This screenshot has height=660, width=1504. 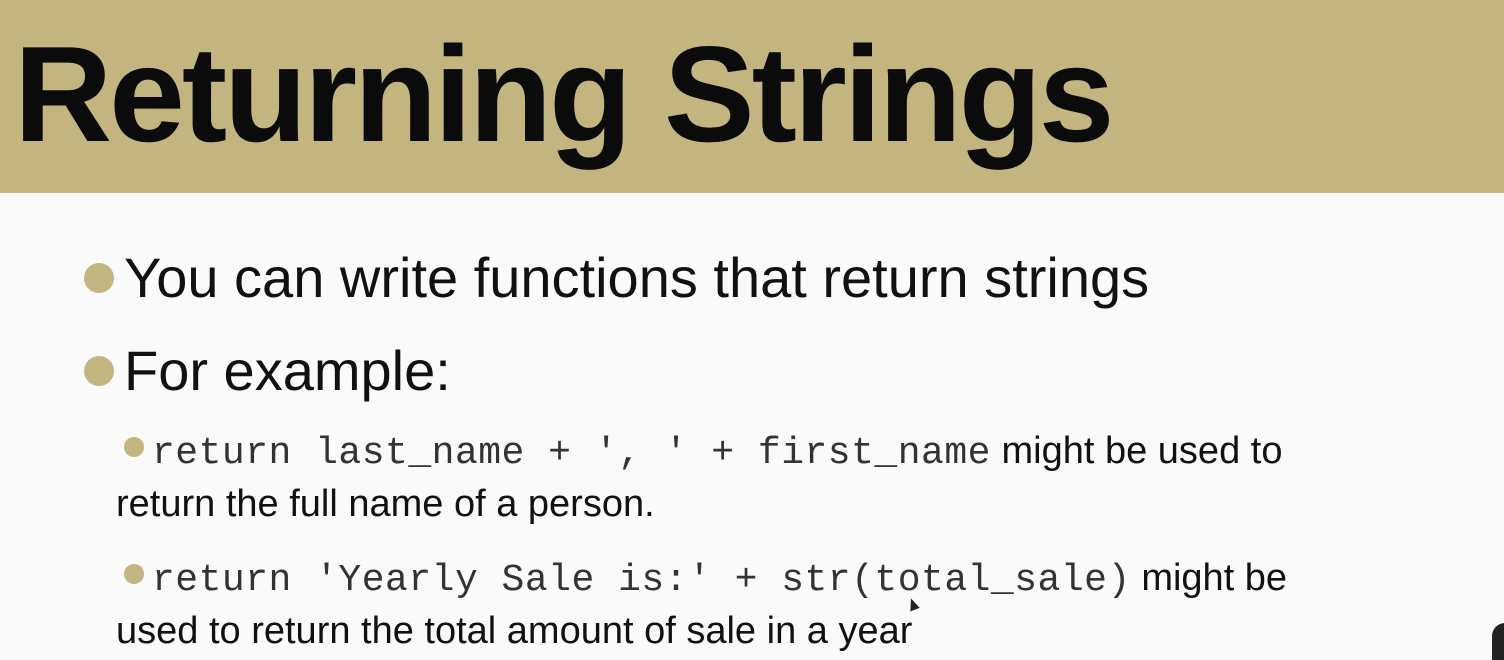 I want to click on sub-bullet-text: might be used to, so click(x=1136, y=451).